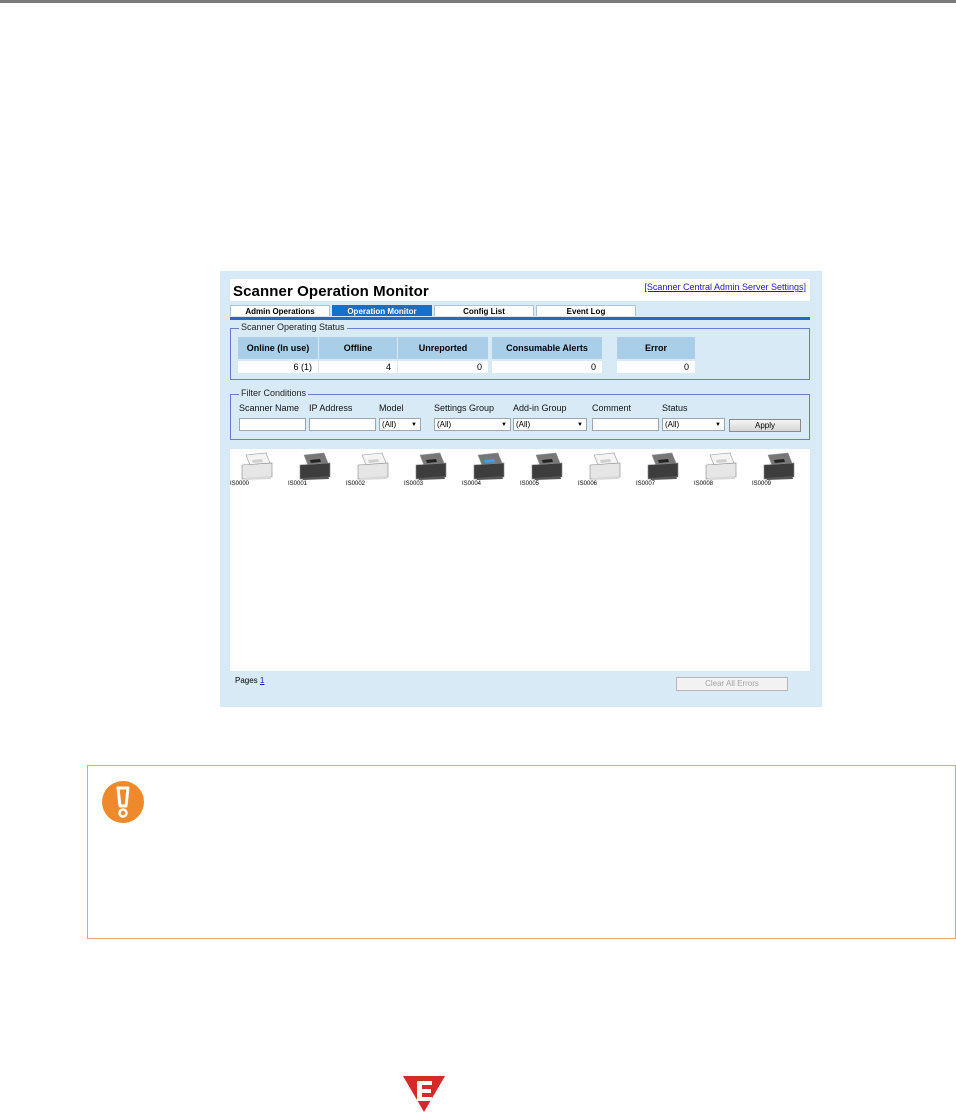 The width and height of the screenshot is (956, 1119). What do you see at coordinates (550, 424) in the screenshot?
I see `addin-group-select: (All) ▼` at bounding box center [550, 424].